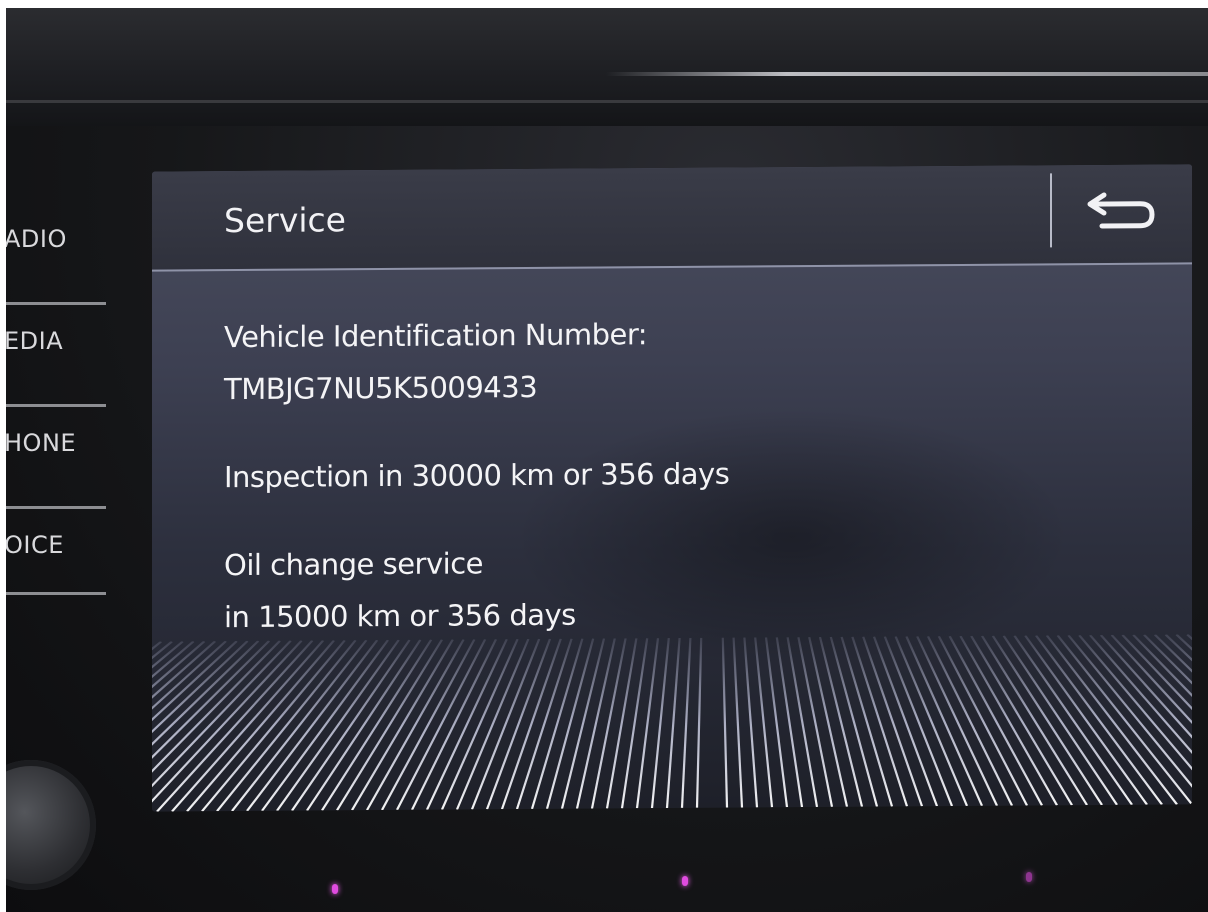 The width and height of the screenshot is (1208, 912). Describe the element at coordinates (41, 443) in the screenshot. I see `hardware-button-label: HONE` at that location.